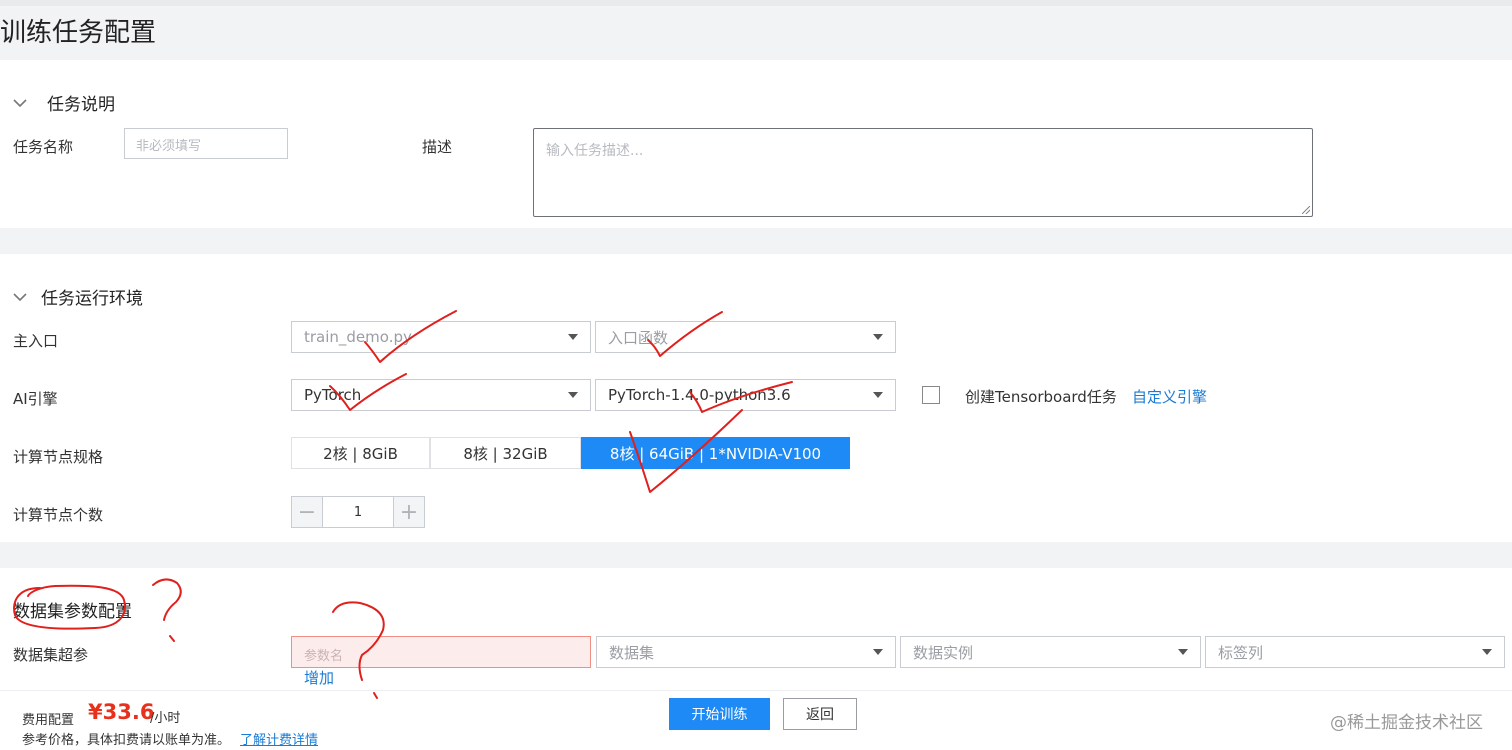 The width and height of the screenshot is (1512, 750). What do you see at coordinates (358, 337) in the screenshot?
I see `entry-file-value: train_demo.py` at bounding box center [358, 337].